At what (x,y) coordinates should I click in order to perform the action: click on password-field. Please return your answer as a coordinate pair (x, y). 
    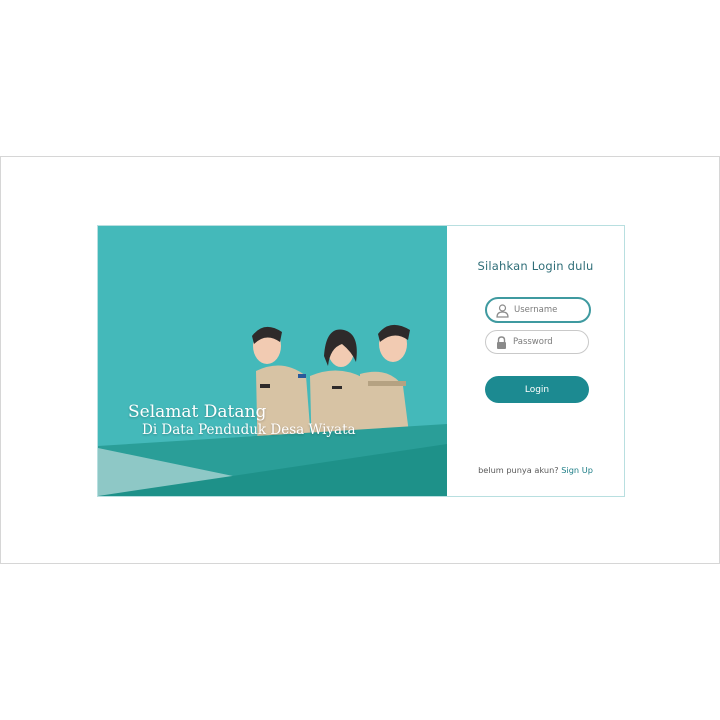
    Looking at the image, I should click on (537, 342).